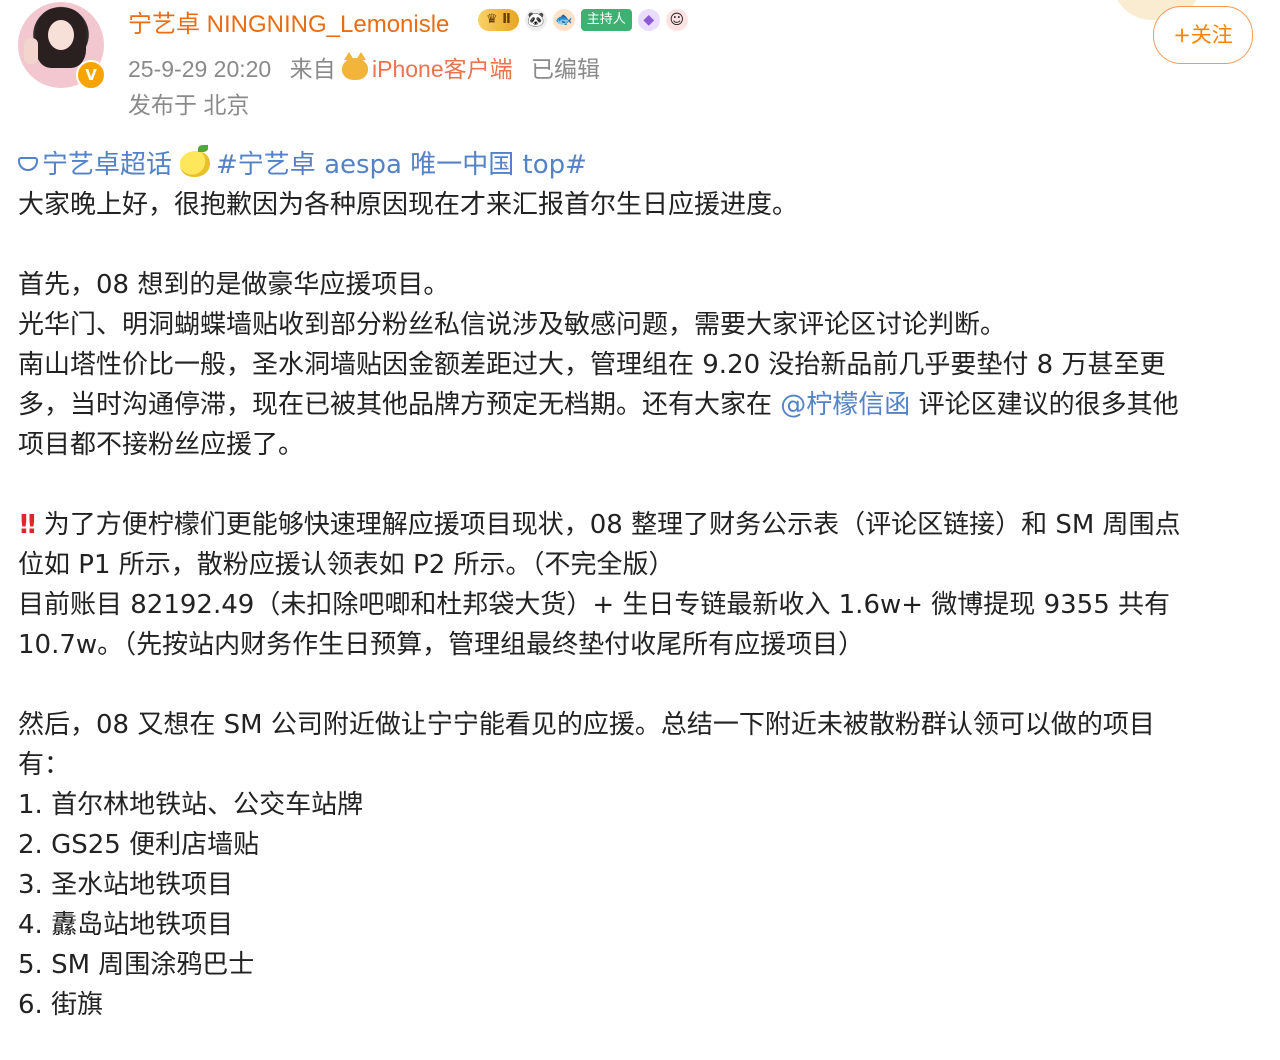 The image size is (1280, 1060). Describe the element at coordinates (408, 205) in the screenshot. I see `greeting-line: 大家晚上好，很抱歉因为各种原因现在才来汇报首尔生日应援进度。` at that location.